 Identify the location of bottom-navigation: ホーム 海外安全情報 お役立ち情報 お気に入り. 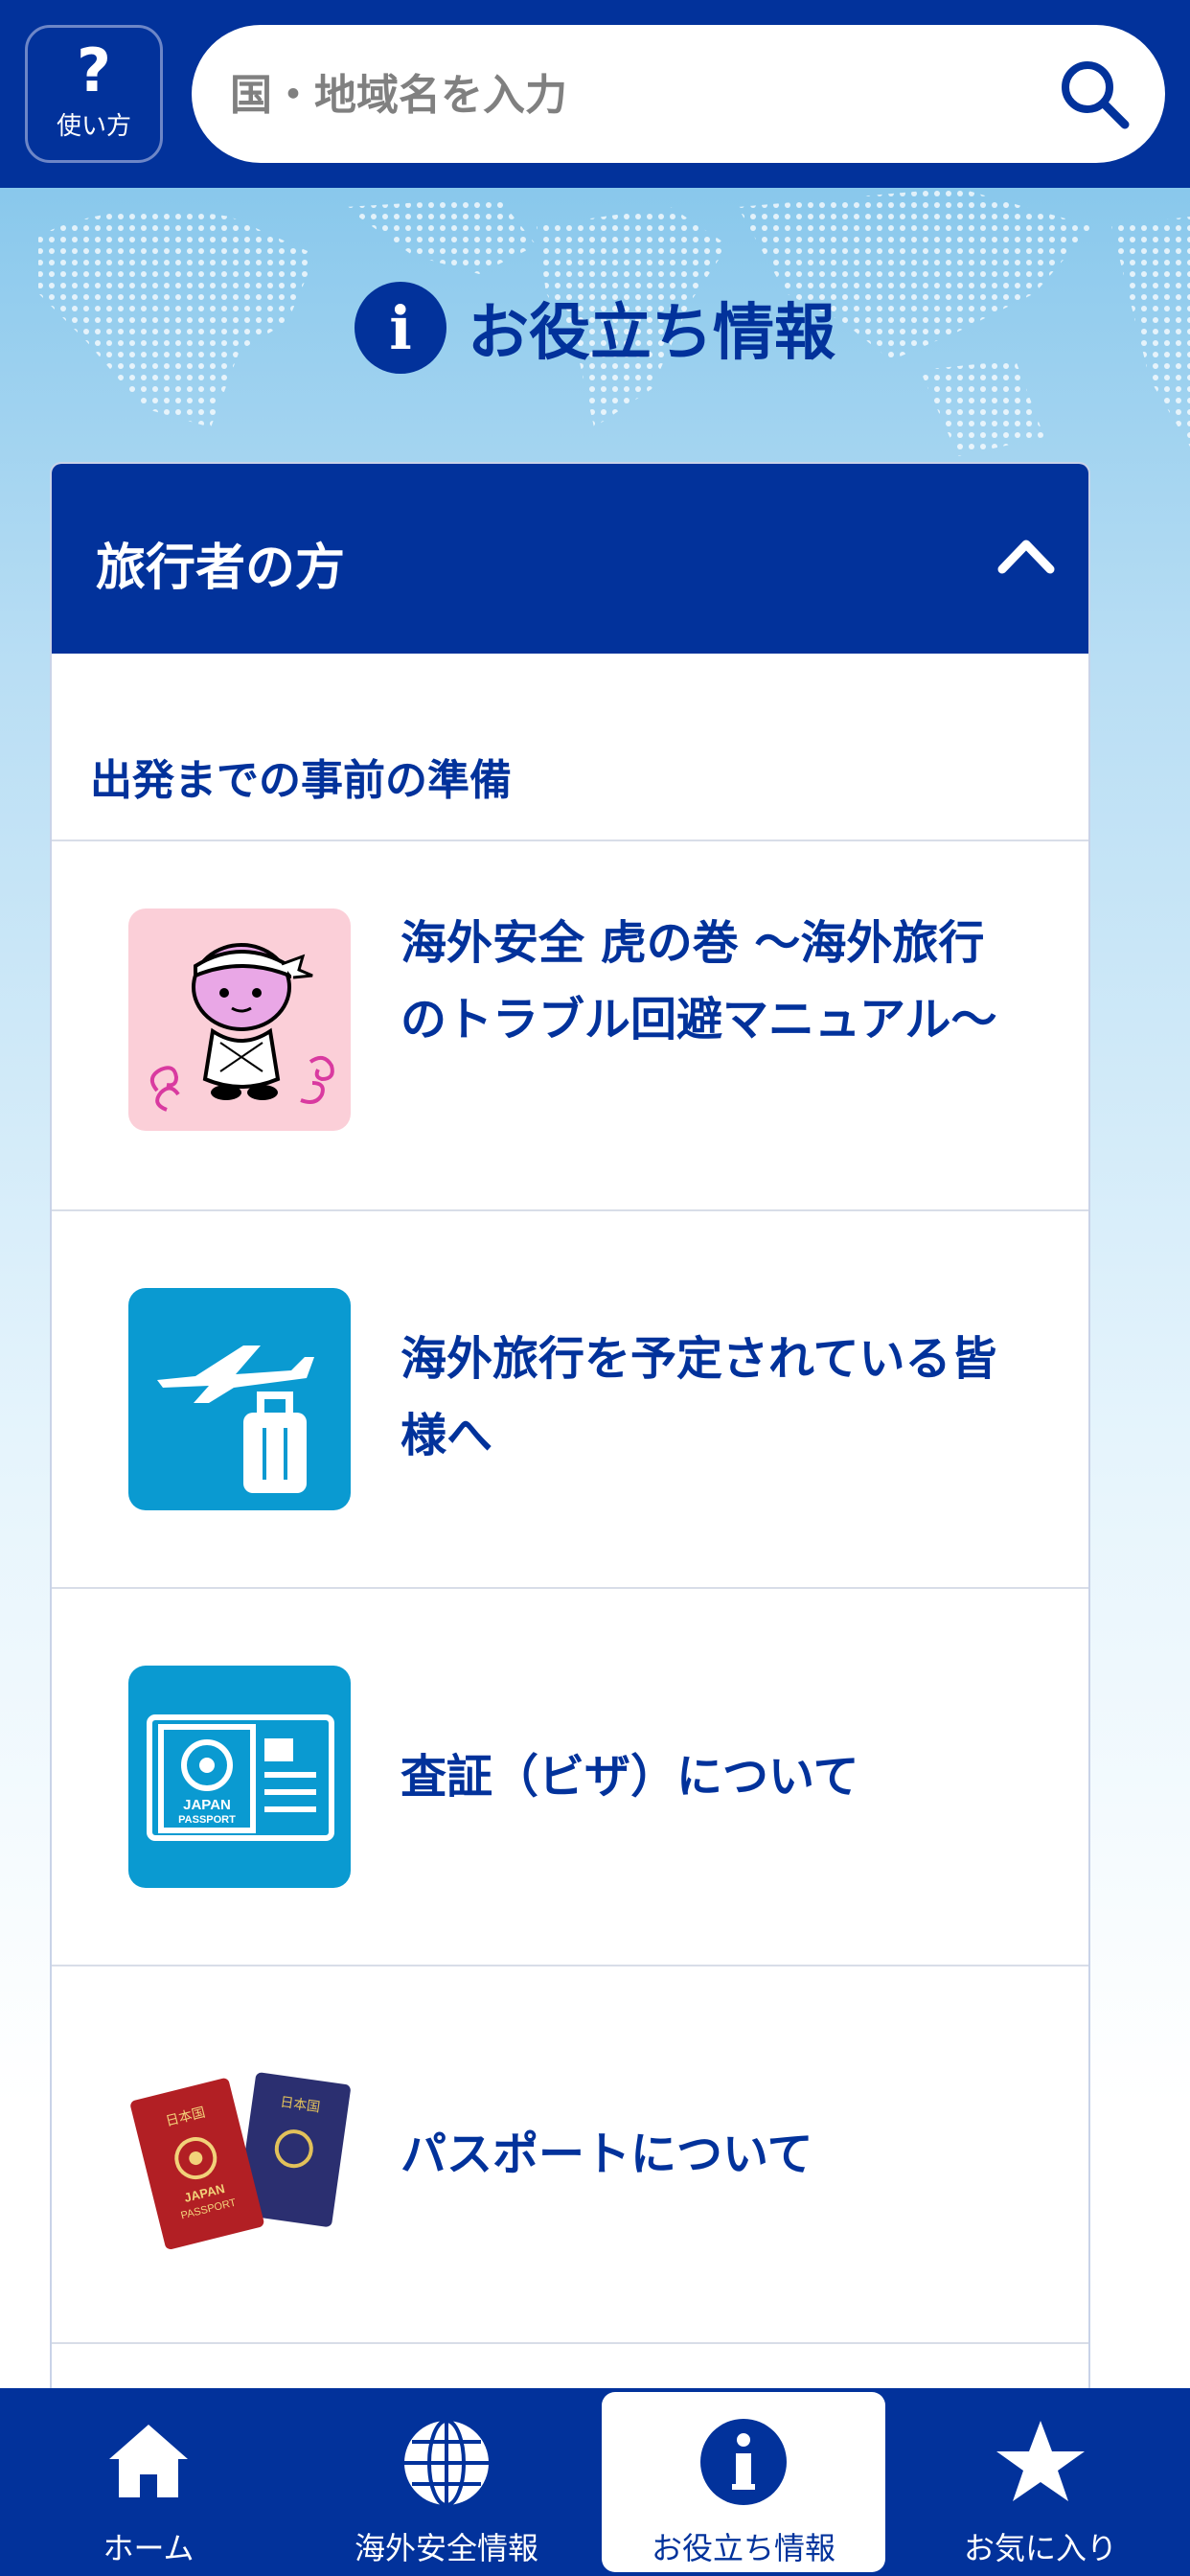
(595, 2482).